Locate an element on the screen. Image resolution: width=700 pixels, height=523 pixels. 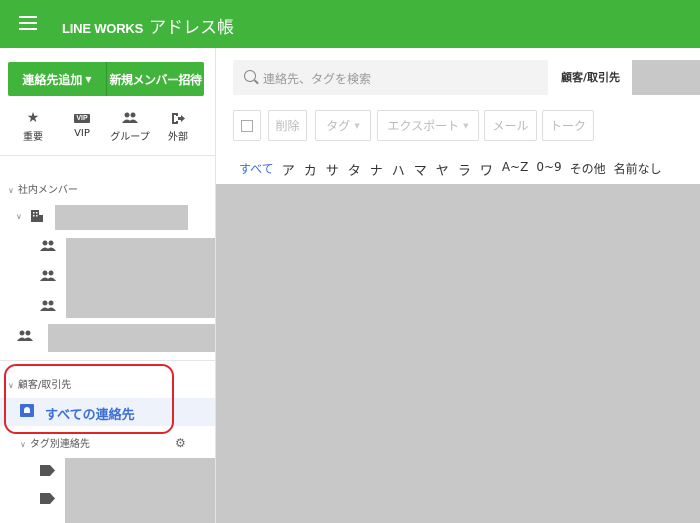
delete-label: 削除 is located at coordinates (287, 126).